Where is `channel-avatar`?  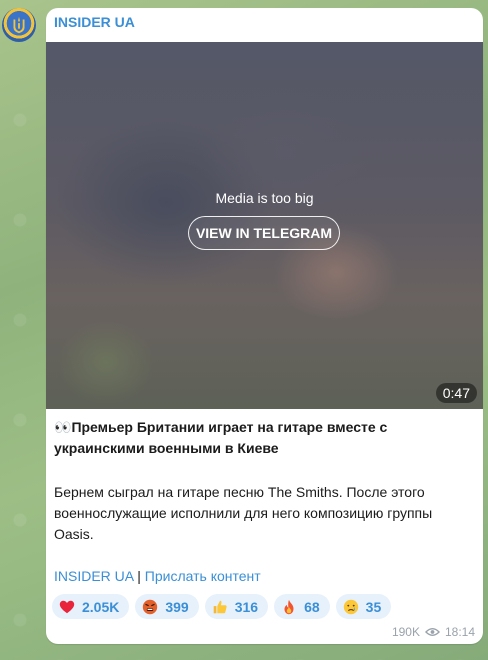
channel-avatar is located at coordinates (19, 25).